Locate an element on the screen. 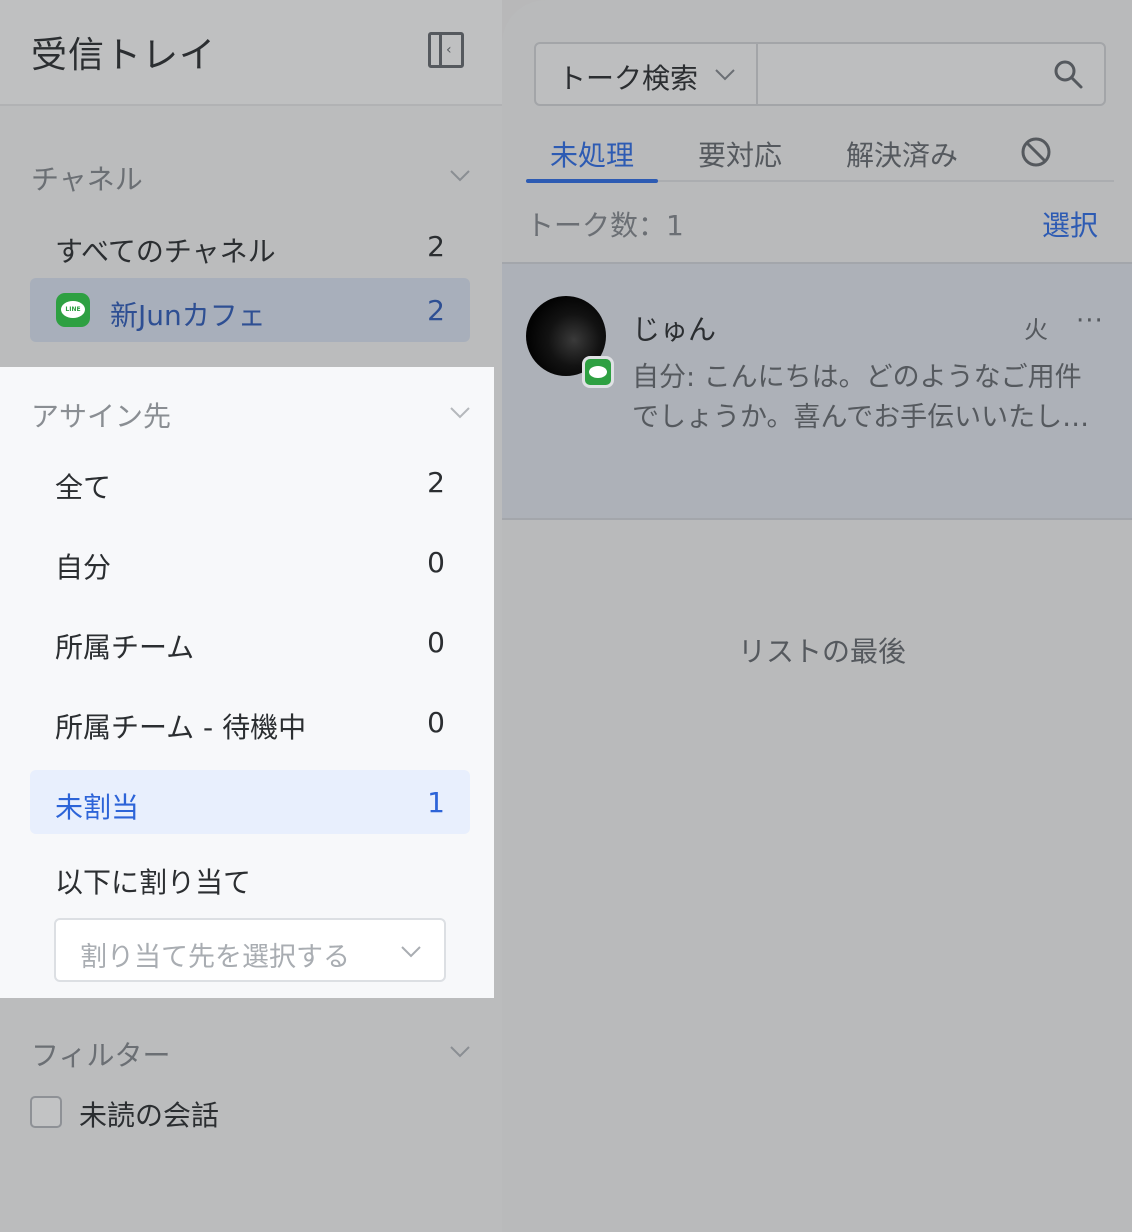 This screenshot has width=1132, height=1232. assignee-item-me: 自分 0 is located at coordinates (250, 562).